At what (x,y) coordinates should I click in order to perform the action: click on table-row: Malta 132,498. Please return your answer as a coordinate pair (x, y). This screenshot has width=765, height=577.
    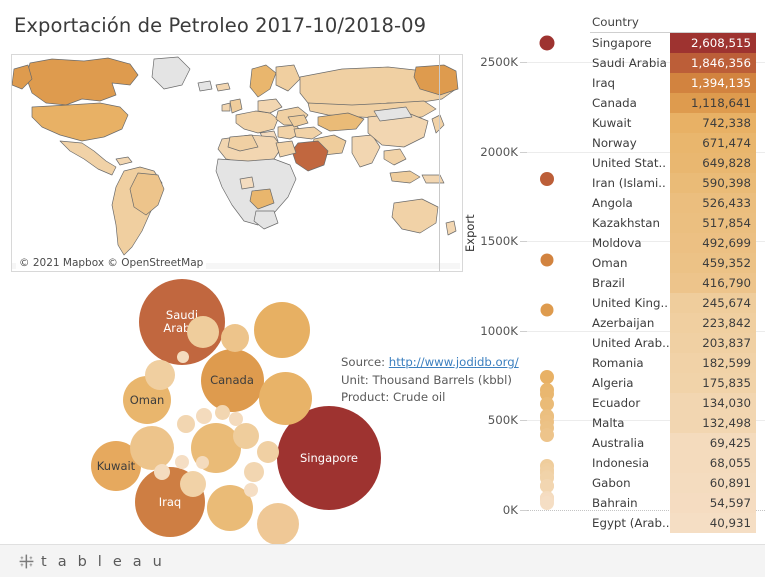
    Looking at the image, I should click on (673, 423).